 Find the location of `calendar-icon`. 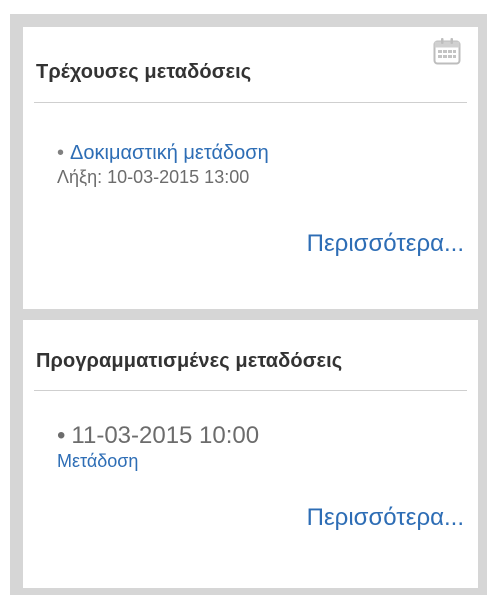

calendar-icon is located at coordinates (447, 51).